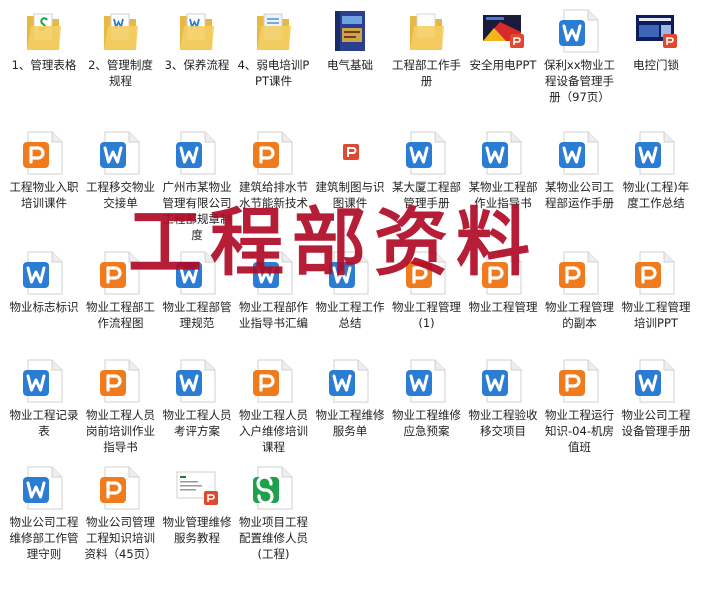 Image resolution: width=703 pixels, height=613 pixels. What do you see at coordinates (503, 65) in the screenshot?
I see `file-label: 安全用电PPT` at bounding box center [503, 65].